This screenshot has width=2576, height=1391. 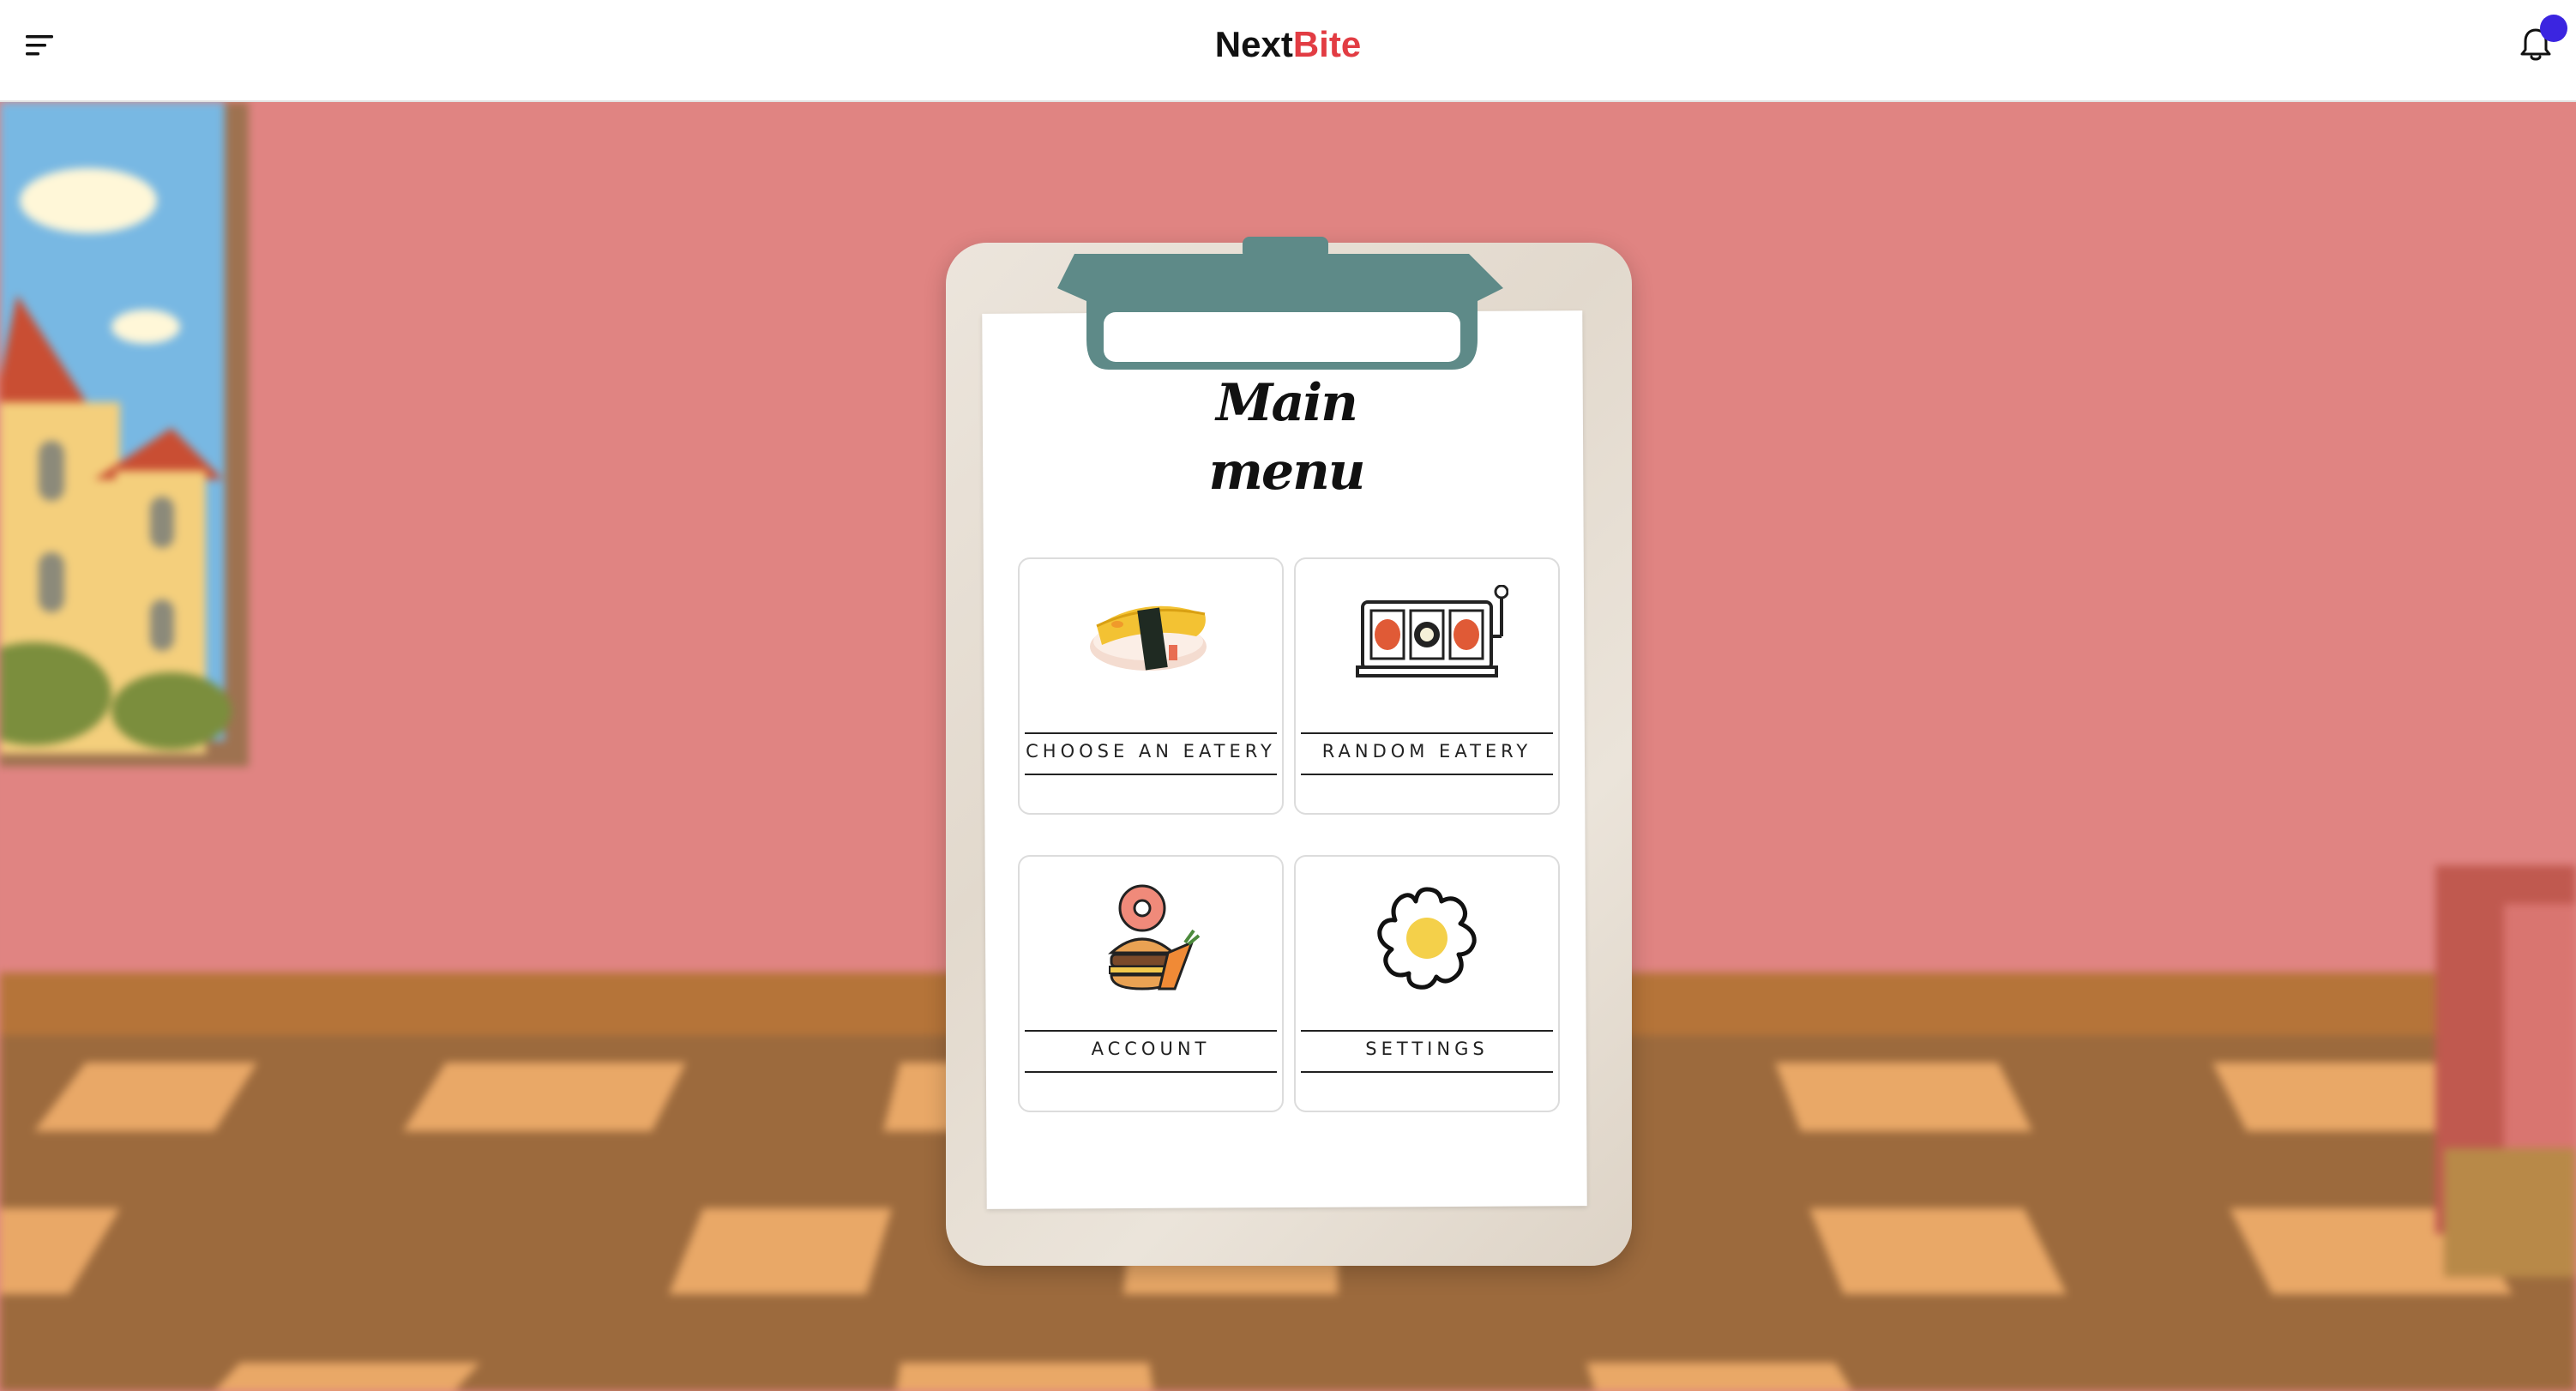 What do you see at coordinates (1151, 1049) in the screenshot?
I see `account-label: ACCOUNT` at bounding box center [1151, 1049].